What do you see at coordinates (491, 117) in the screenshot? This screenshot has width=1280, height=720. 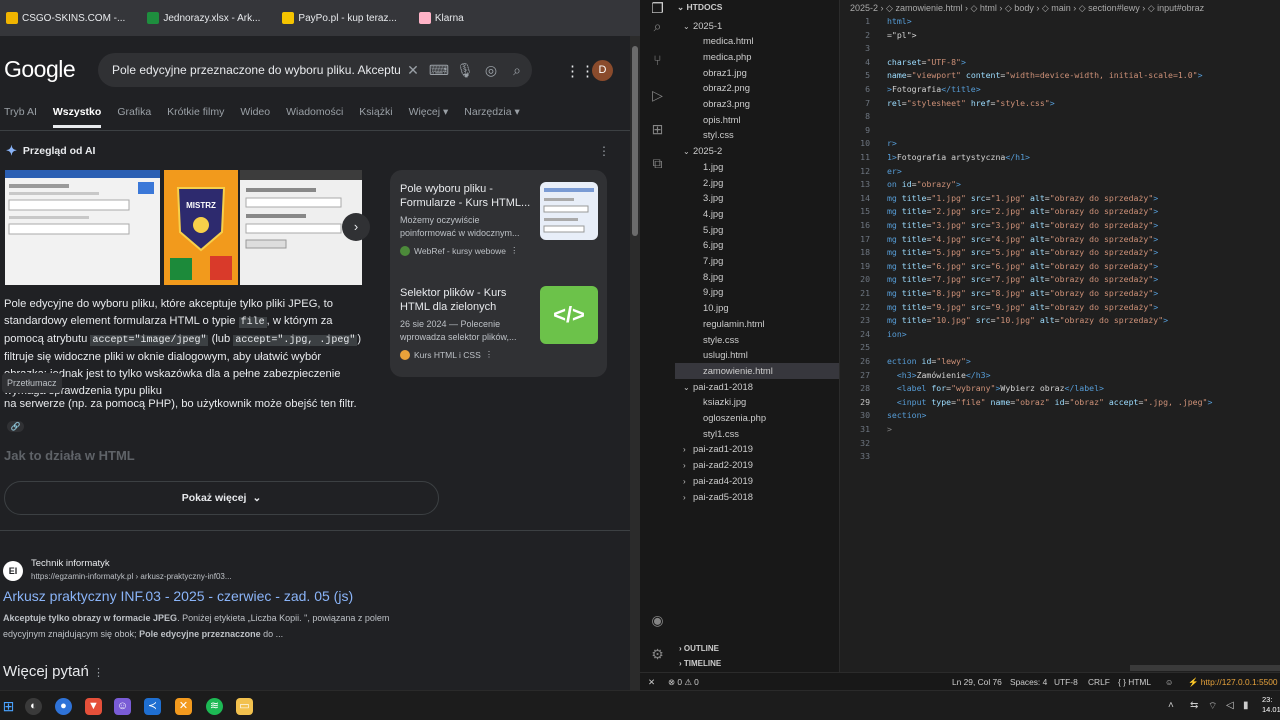 I see `tab-tools: Narzędzia ▾` at bounding box center [491, 117].